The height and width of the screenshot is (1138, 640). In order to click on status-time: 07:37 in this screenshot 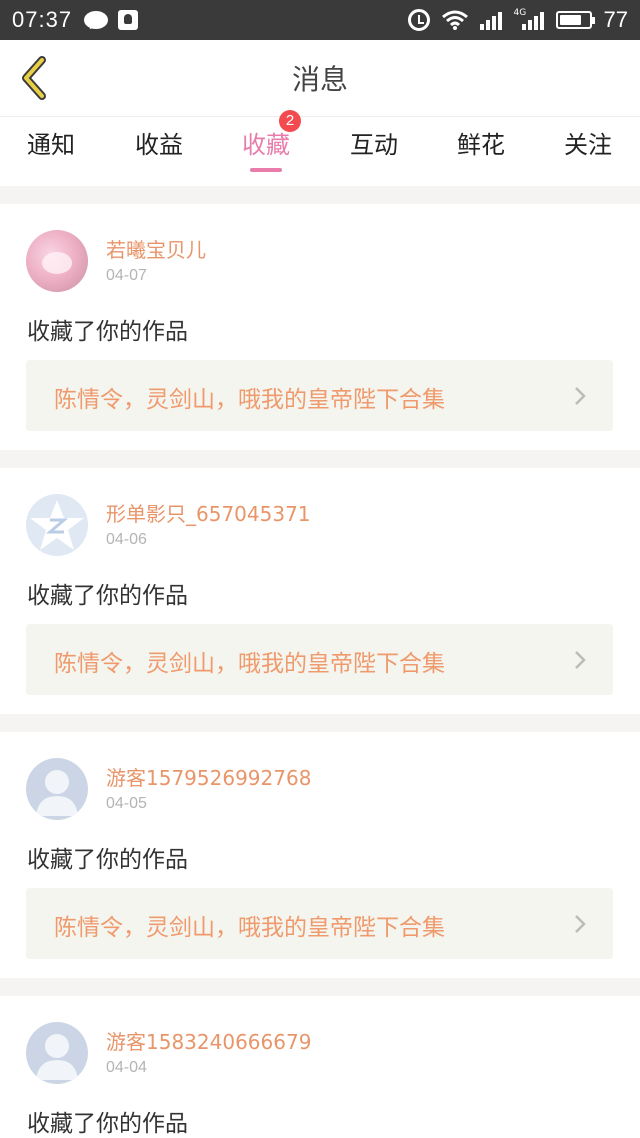, I will do `click(42, 19)`.